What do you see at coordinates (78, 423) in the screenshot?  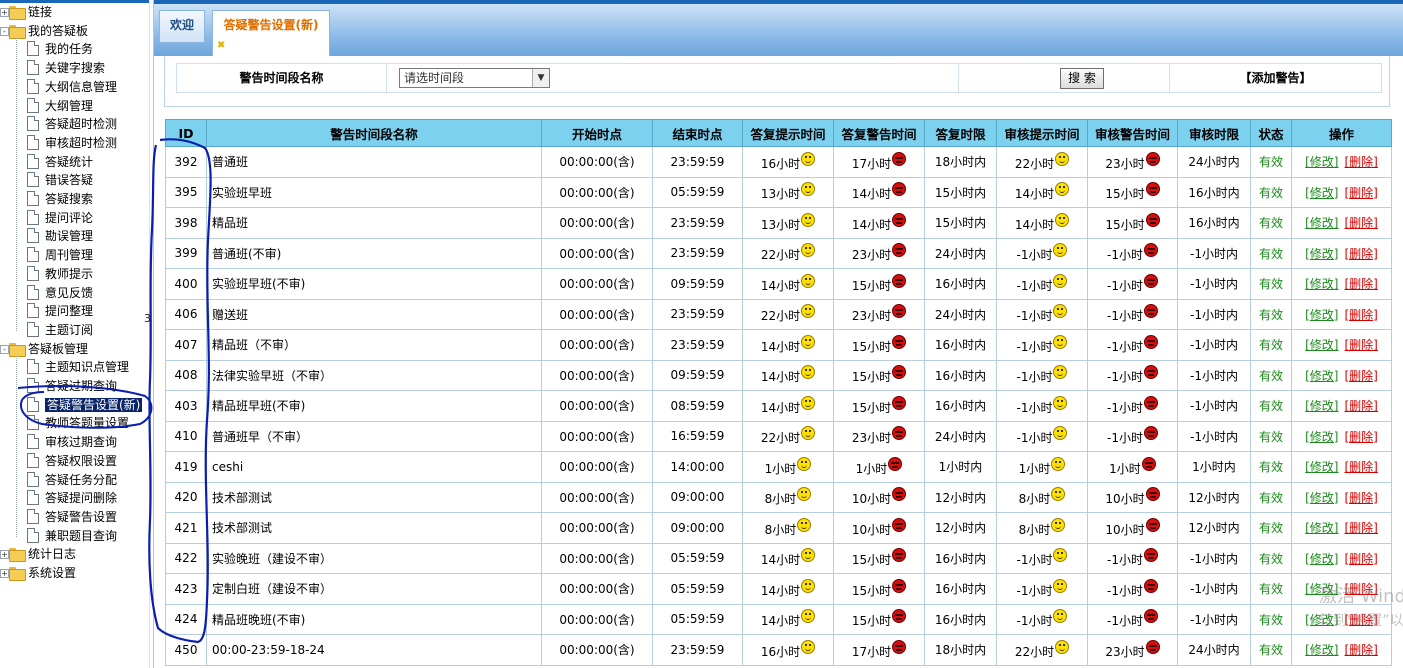 I see `tree-item-22: 教师答题量设置` at bounding box center [78, 423].